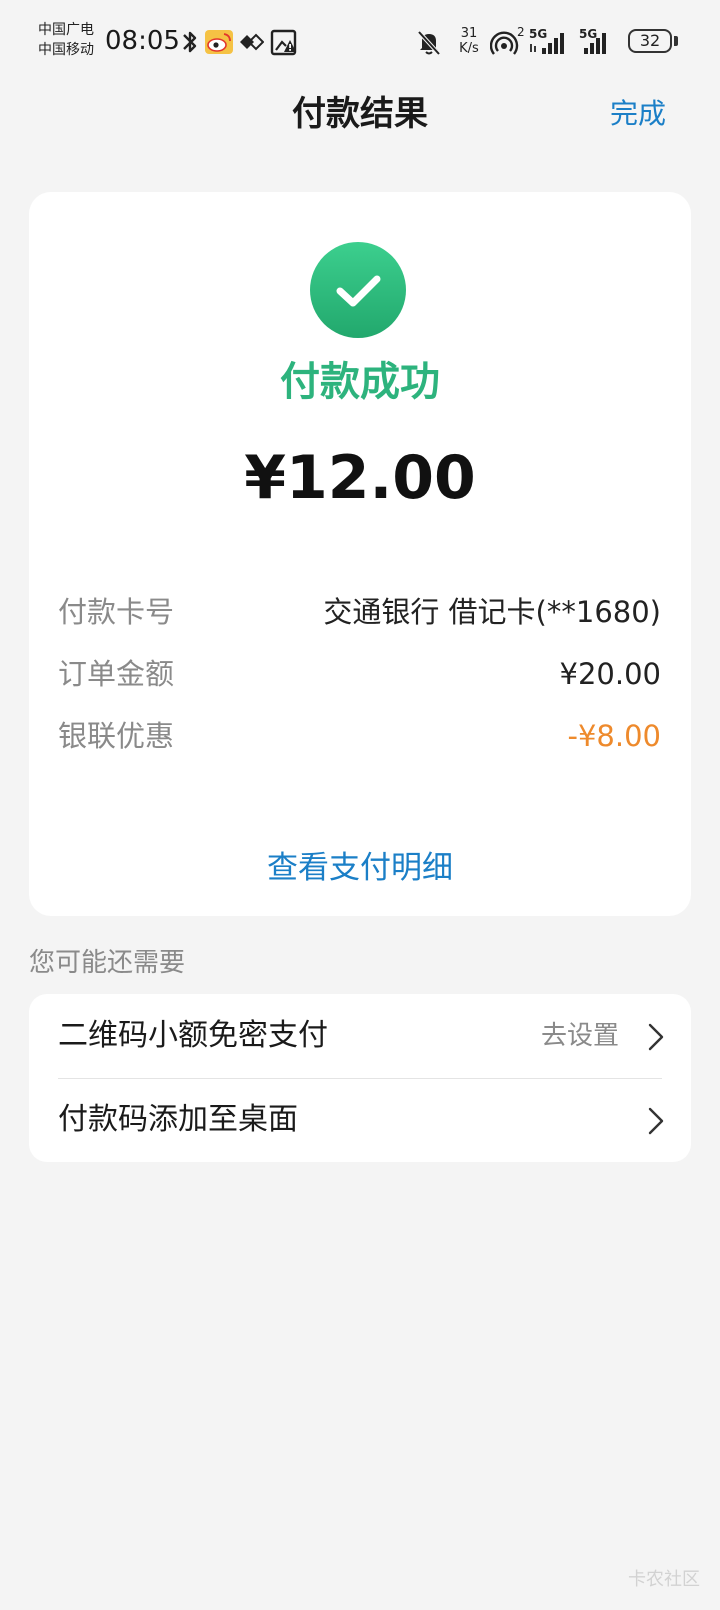  Describe the element at coordinates (283, 42) in the screenshot. I see `image-alert-icon` at that location.